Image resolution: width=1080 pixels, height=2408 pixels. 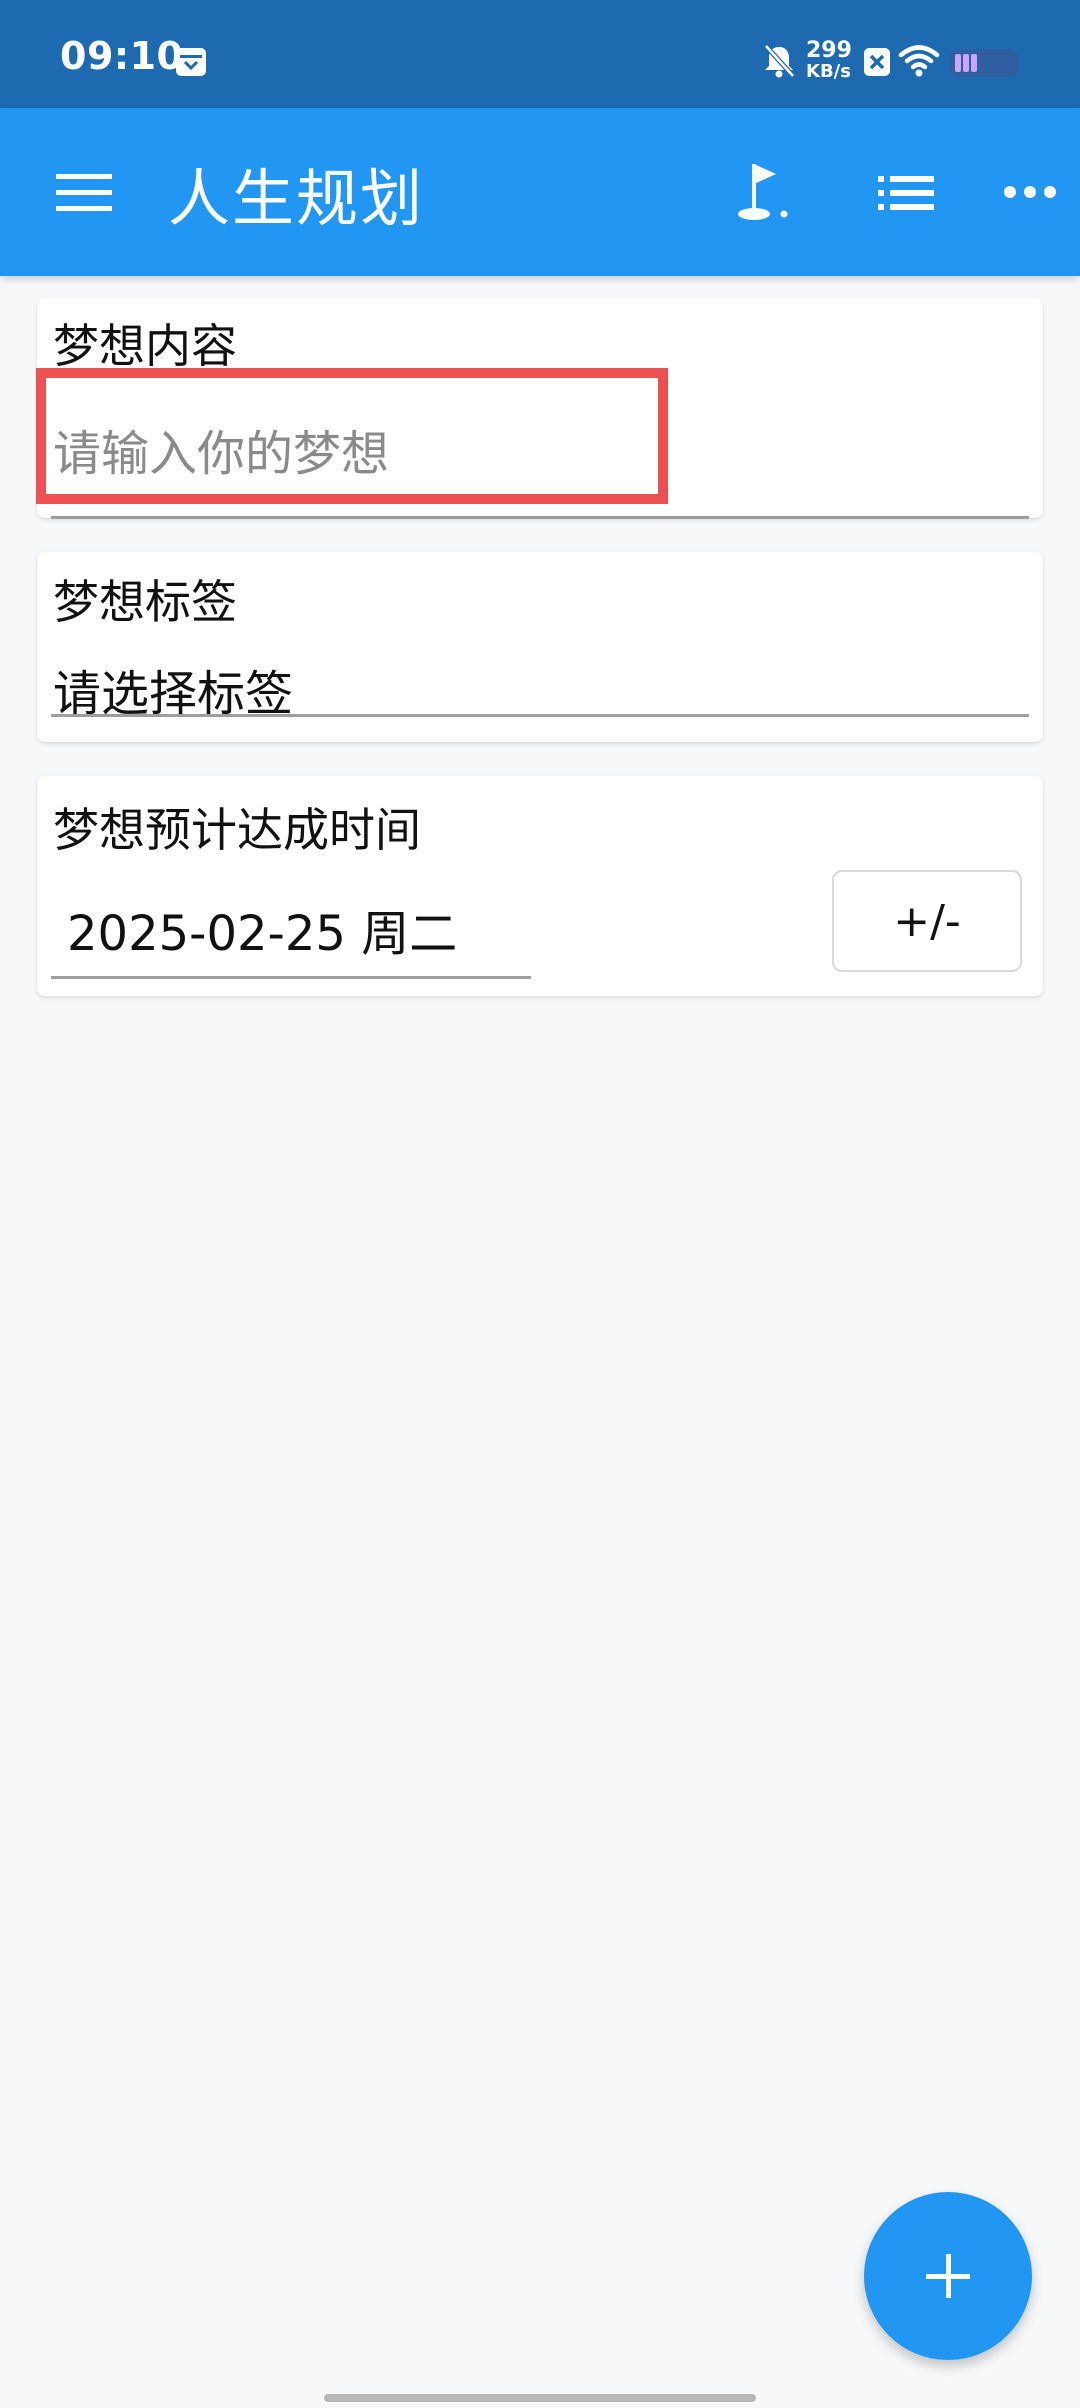 I want to click on net-speed-value: 299, so click(x=829, y=50).